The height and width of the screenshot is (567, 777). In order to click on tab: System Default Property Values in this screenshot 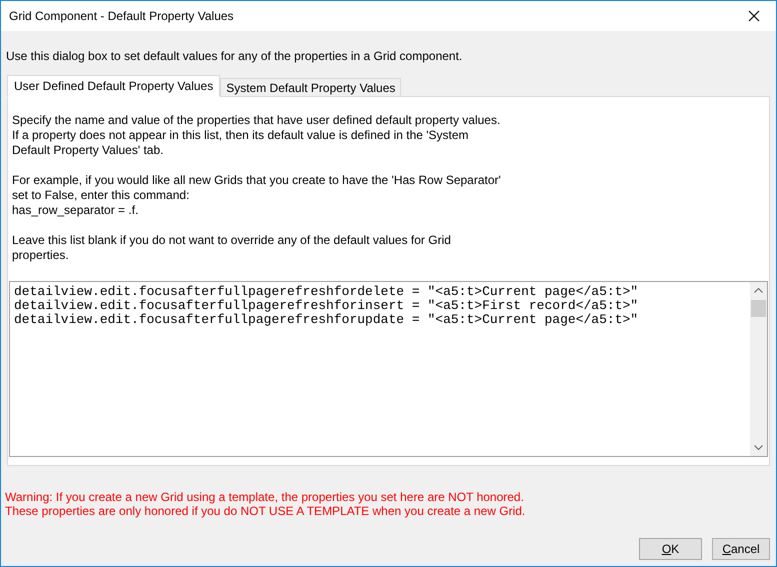, I will do `click(311, 87)`.